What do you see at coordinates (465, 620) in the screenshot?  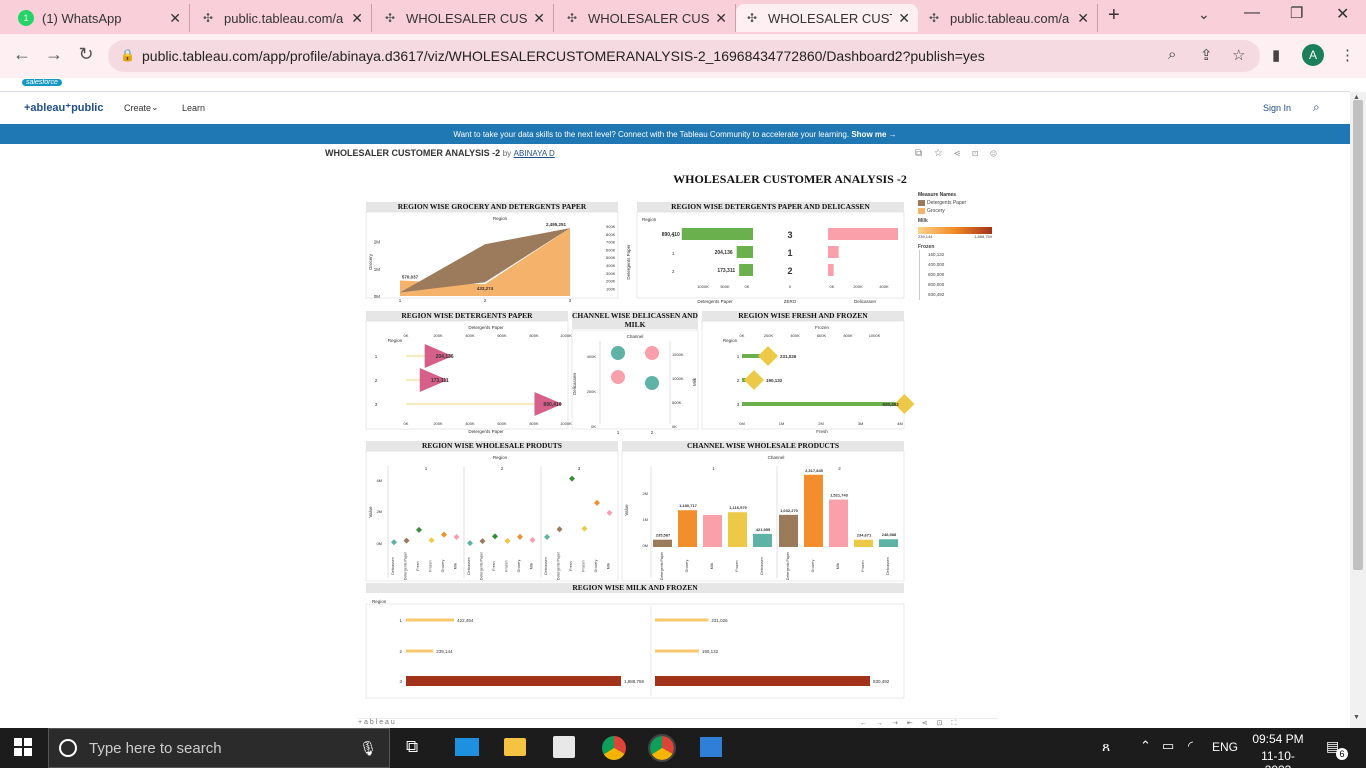 I see `chart8-label-milk: 422,454` at bounding box center [465, 620].